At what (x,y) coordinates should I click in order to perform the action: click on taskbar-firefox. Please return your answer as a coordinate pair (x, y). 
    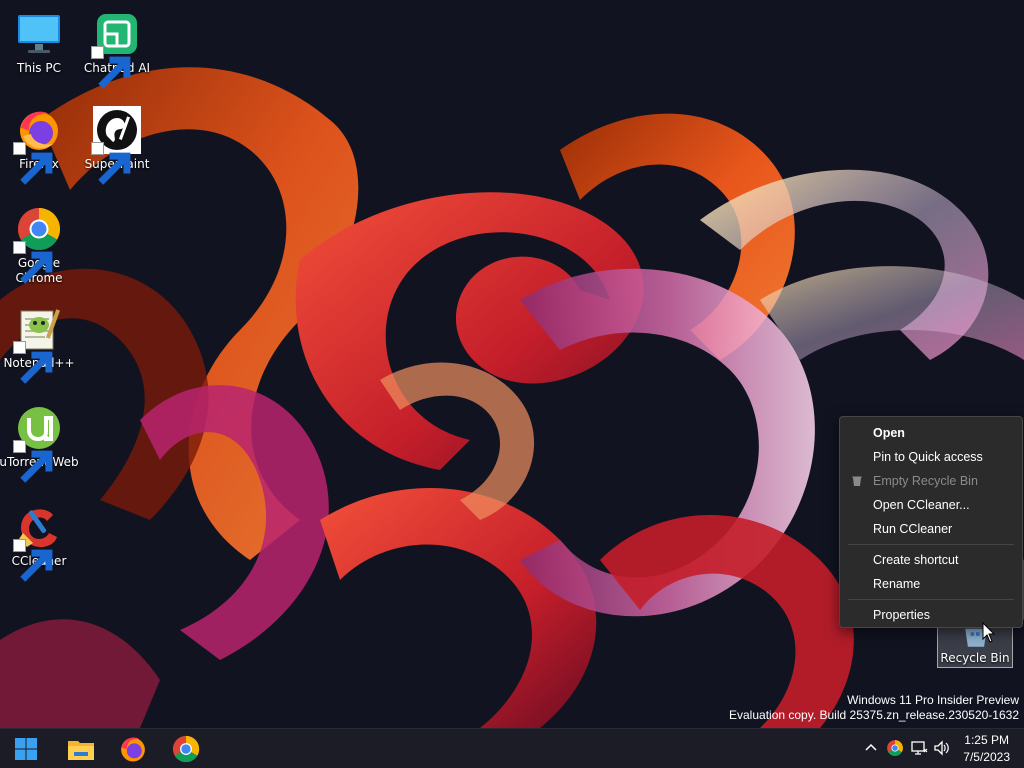
    Looking at the image, I should click on (133, 749).